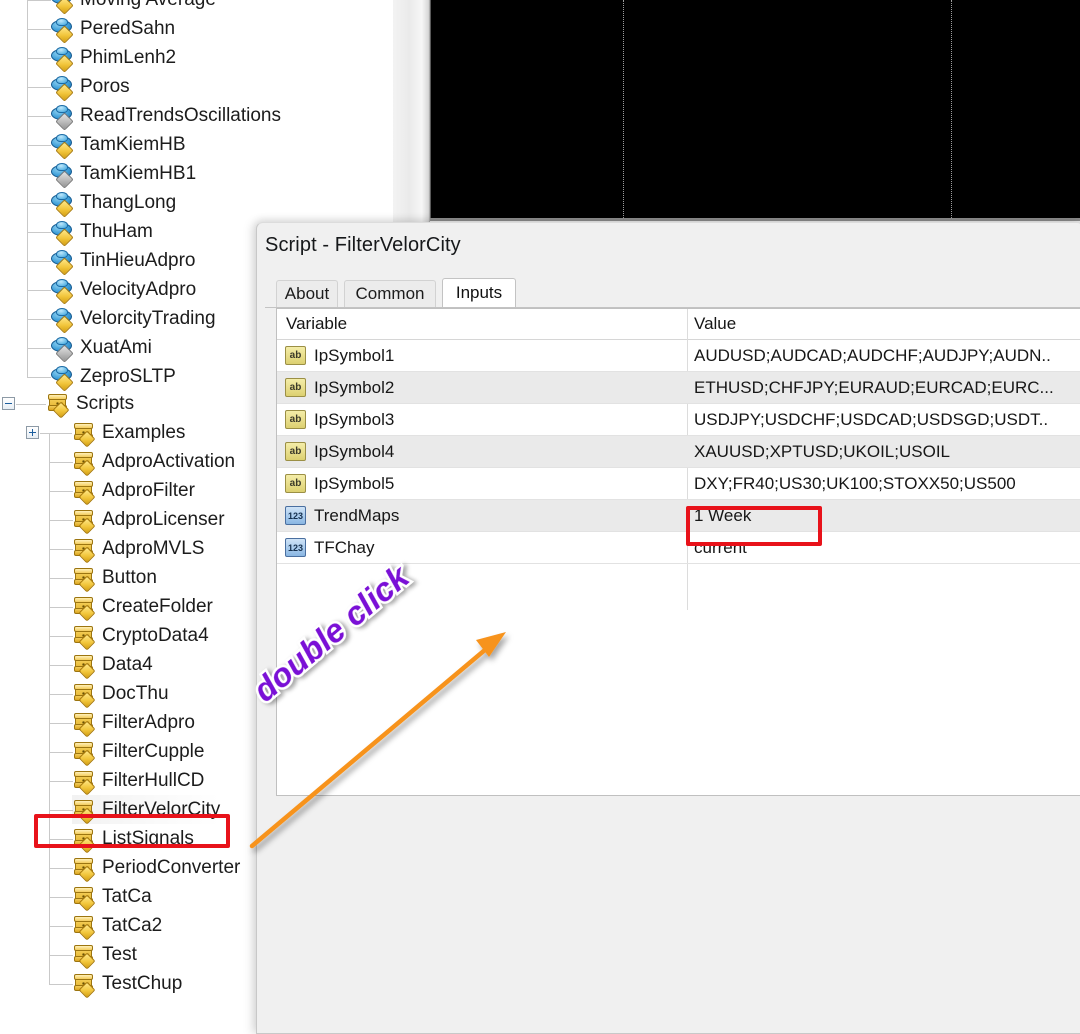  What do you see at coordinates (101, 232) in the screenshot?
I see `tree-item-indicator: ThuHam` at bounding box center [101, 232].